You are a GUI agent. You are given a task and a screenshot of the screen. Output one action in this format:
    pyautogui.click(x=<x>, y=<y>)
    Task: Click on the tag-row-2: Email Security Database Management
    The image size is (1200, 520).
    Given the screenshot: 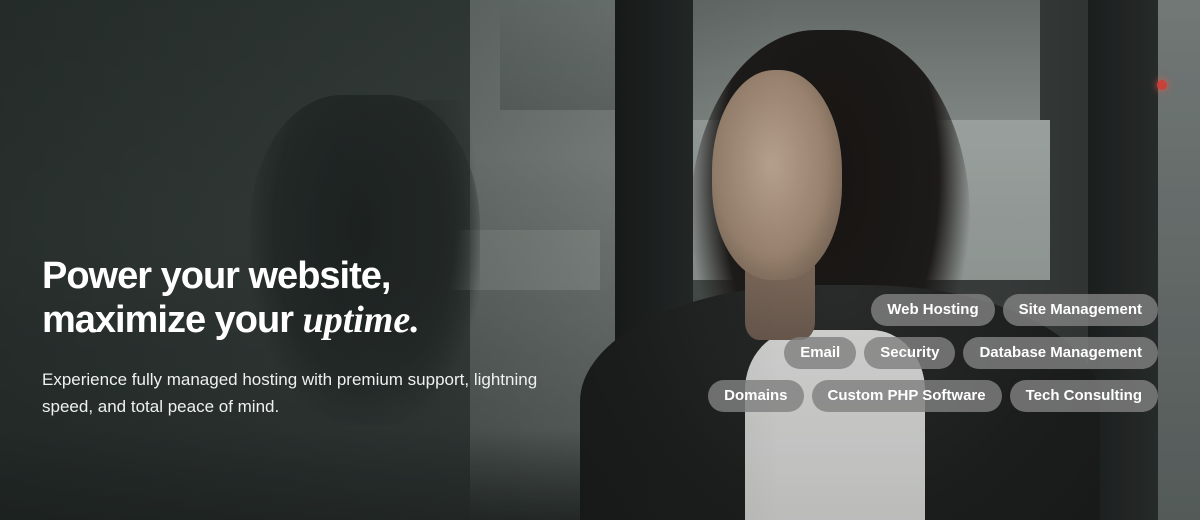 What is the action you would take?
    pyautogui.click(x=928, y=353)
    